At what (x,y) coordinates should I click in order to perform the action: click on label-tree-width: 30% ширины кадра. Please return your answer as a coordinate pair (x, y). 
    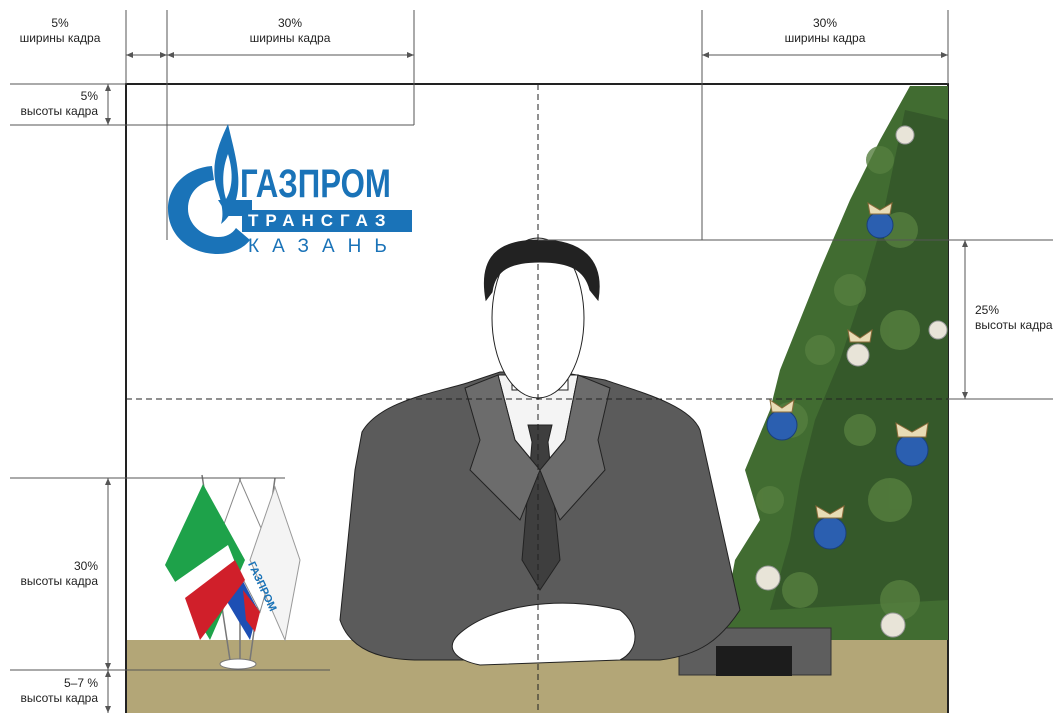
    Looking at the image, I should click on (825, 31).